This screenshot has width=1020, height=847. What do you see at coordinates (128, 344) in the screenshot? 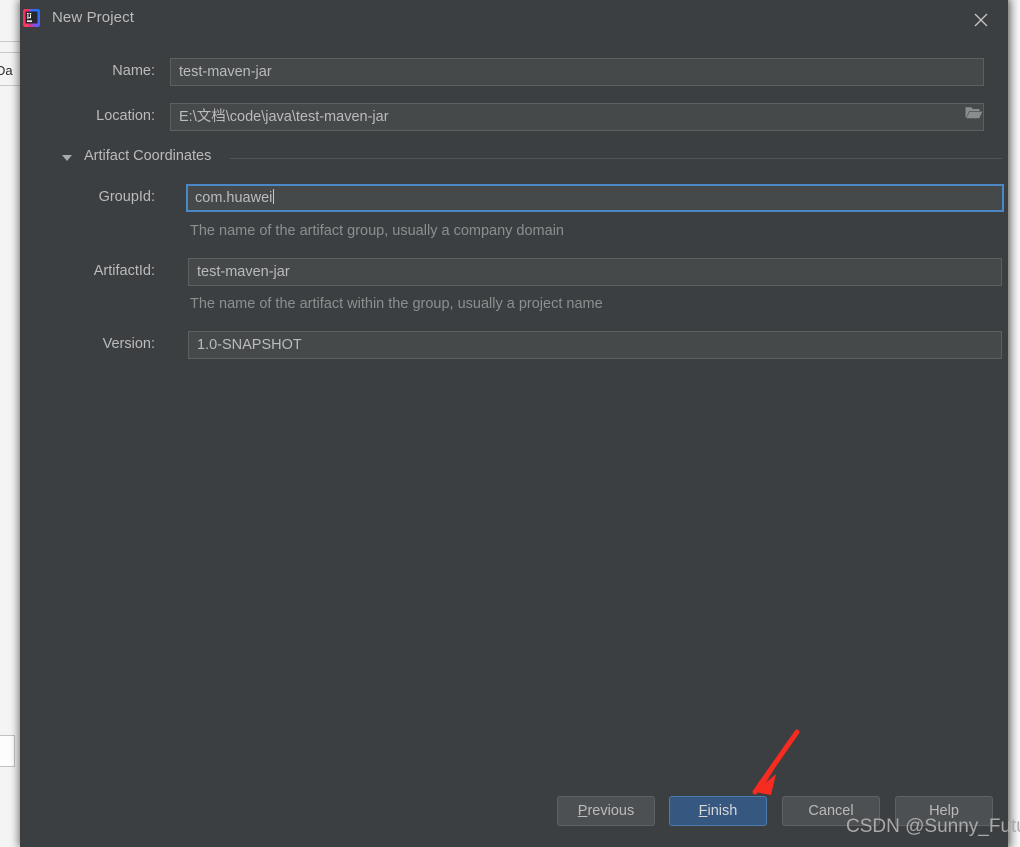
I see `version-label: Version:` at bounding box center [128, 344].